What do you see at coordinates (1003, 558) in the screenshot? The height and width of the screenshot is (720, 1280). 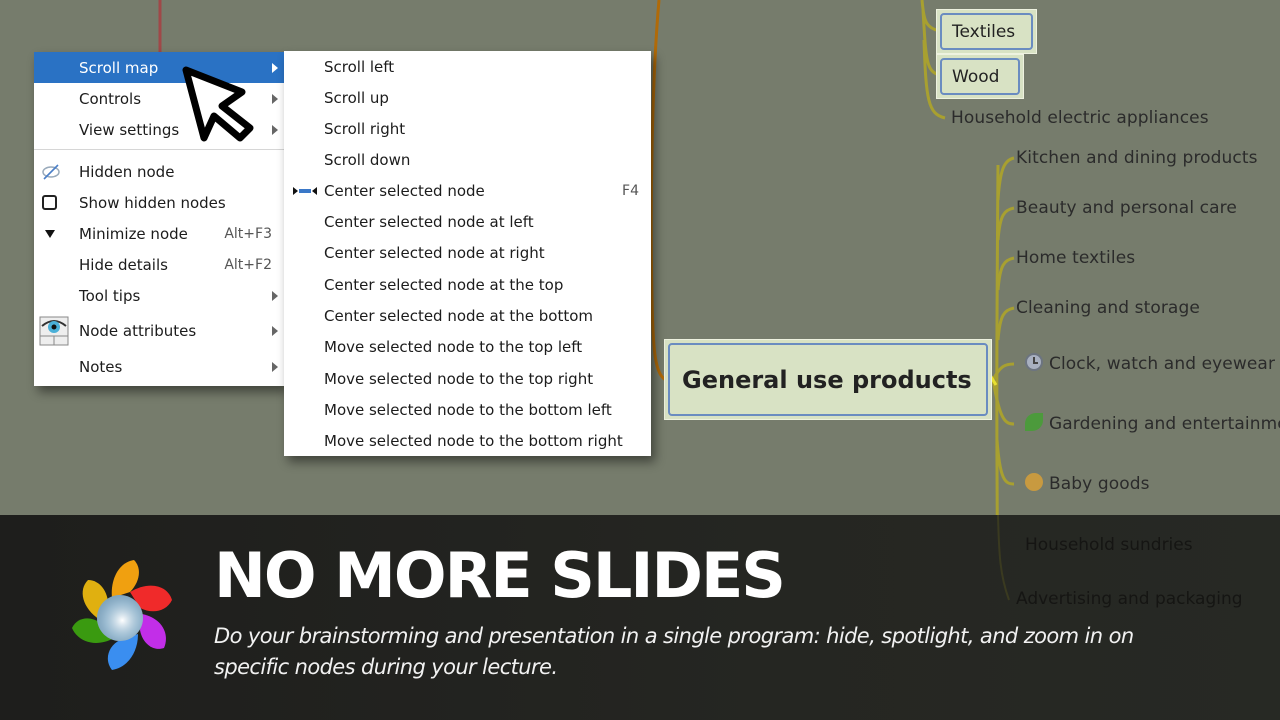 I see `faded-branch-line` at bounding box center [1003, 558].